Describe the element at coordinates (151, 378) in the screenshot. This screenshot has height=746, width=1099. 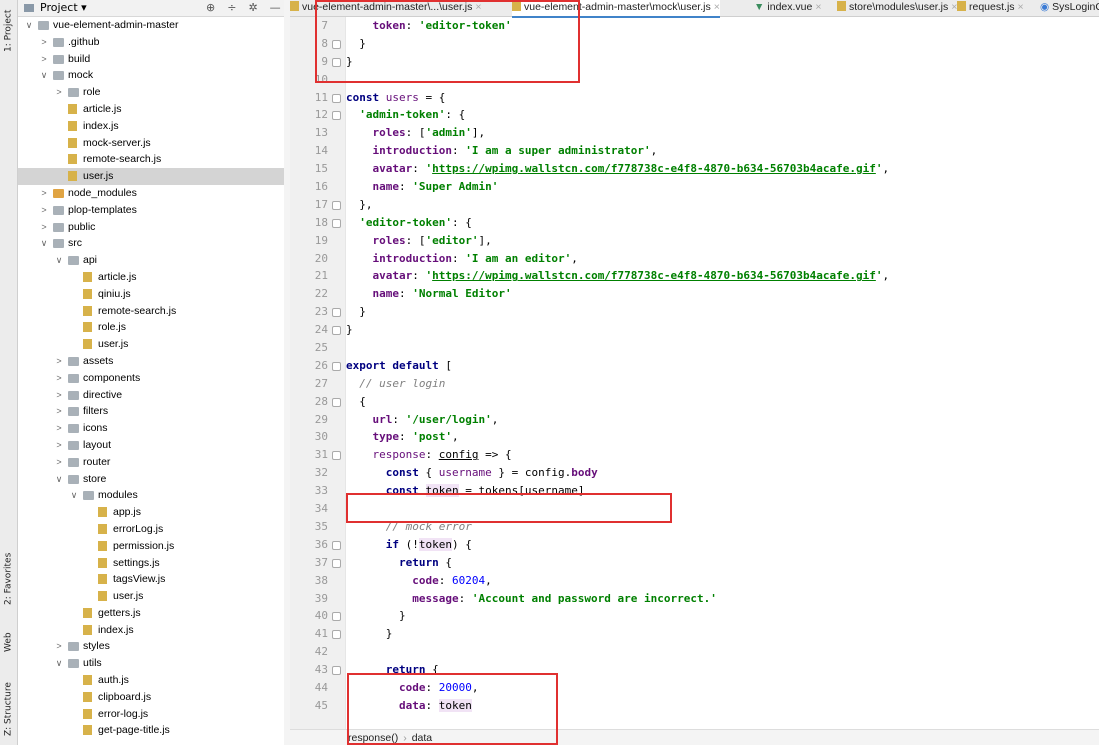
I see `tree-item: > components` at that location.